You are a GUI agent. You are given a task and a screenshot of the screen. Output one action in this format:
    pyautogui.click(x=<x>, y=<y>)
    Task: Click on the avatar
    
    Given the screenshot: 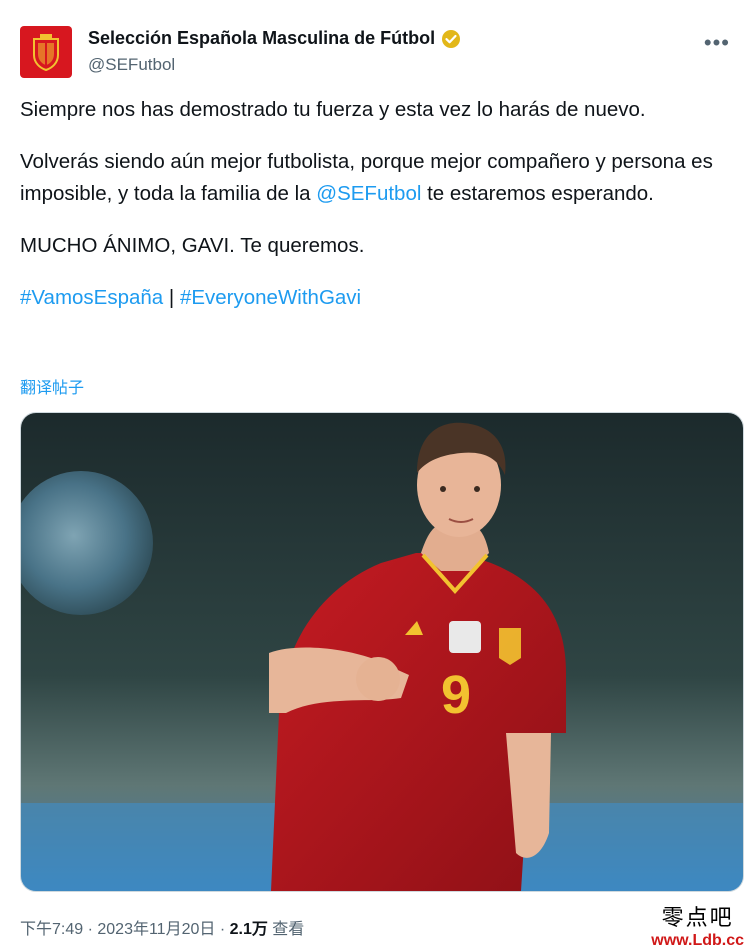 What is the action you would take?
    pyautogui.click(x=46, y=52)
    